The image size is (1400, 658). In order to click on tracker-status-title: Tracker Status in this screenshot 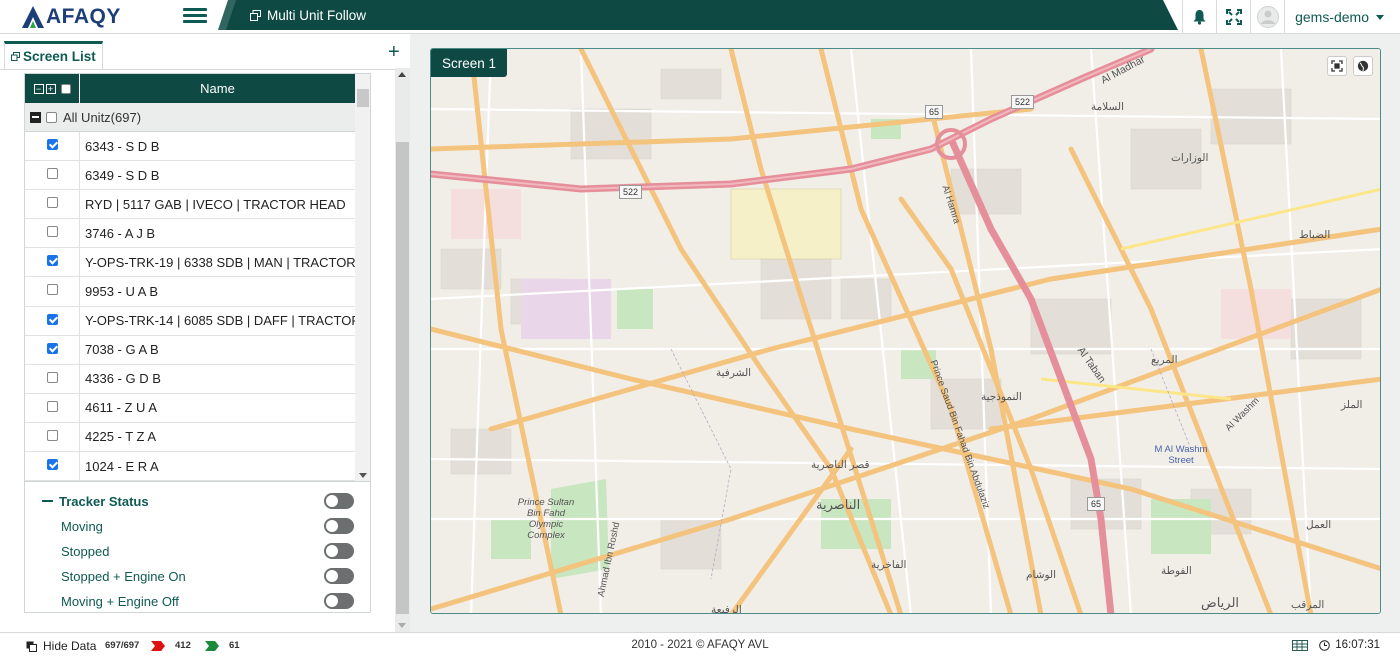, I will do `click(104, 501)`.